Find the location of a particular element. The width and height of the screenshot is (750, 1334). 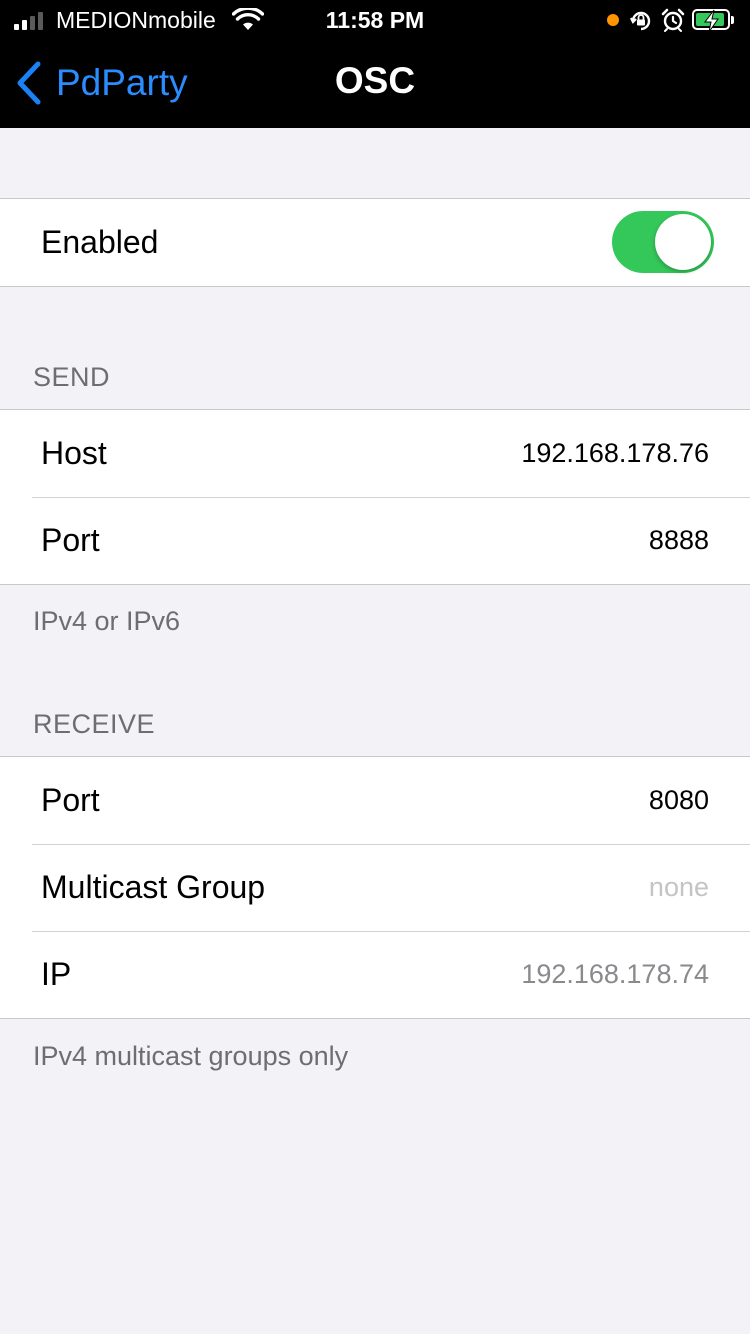

multicast-group-row: Multicast Group none is located at coordinates (375, 887).